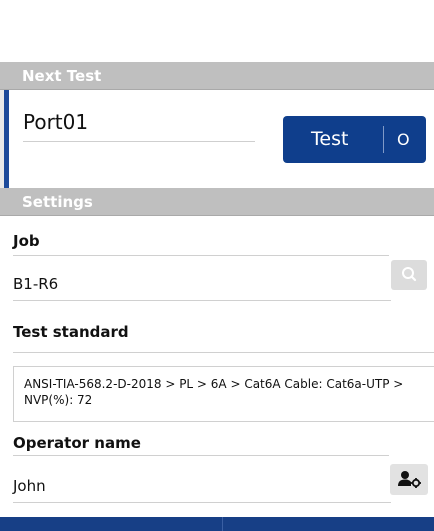  I want to click on job-bottom-line, so click(202, 300).